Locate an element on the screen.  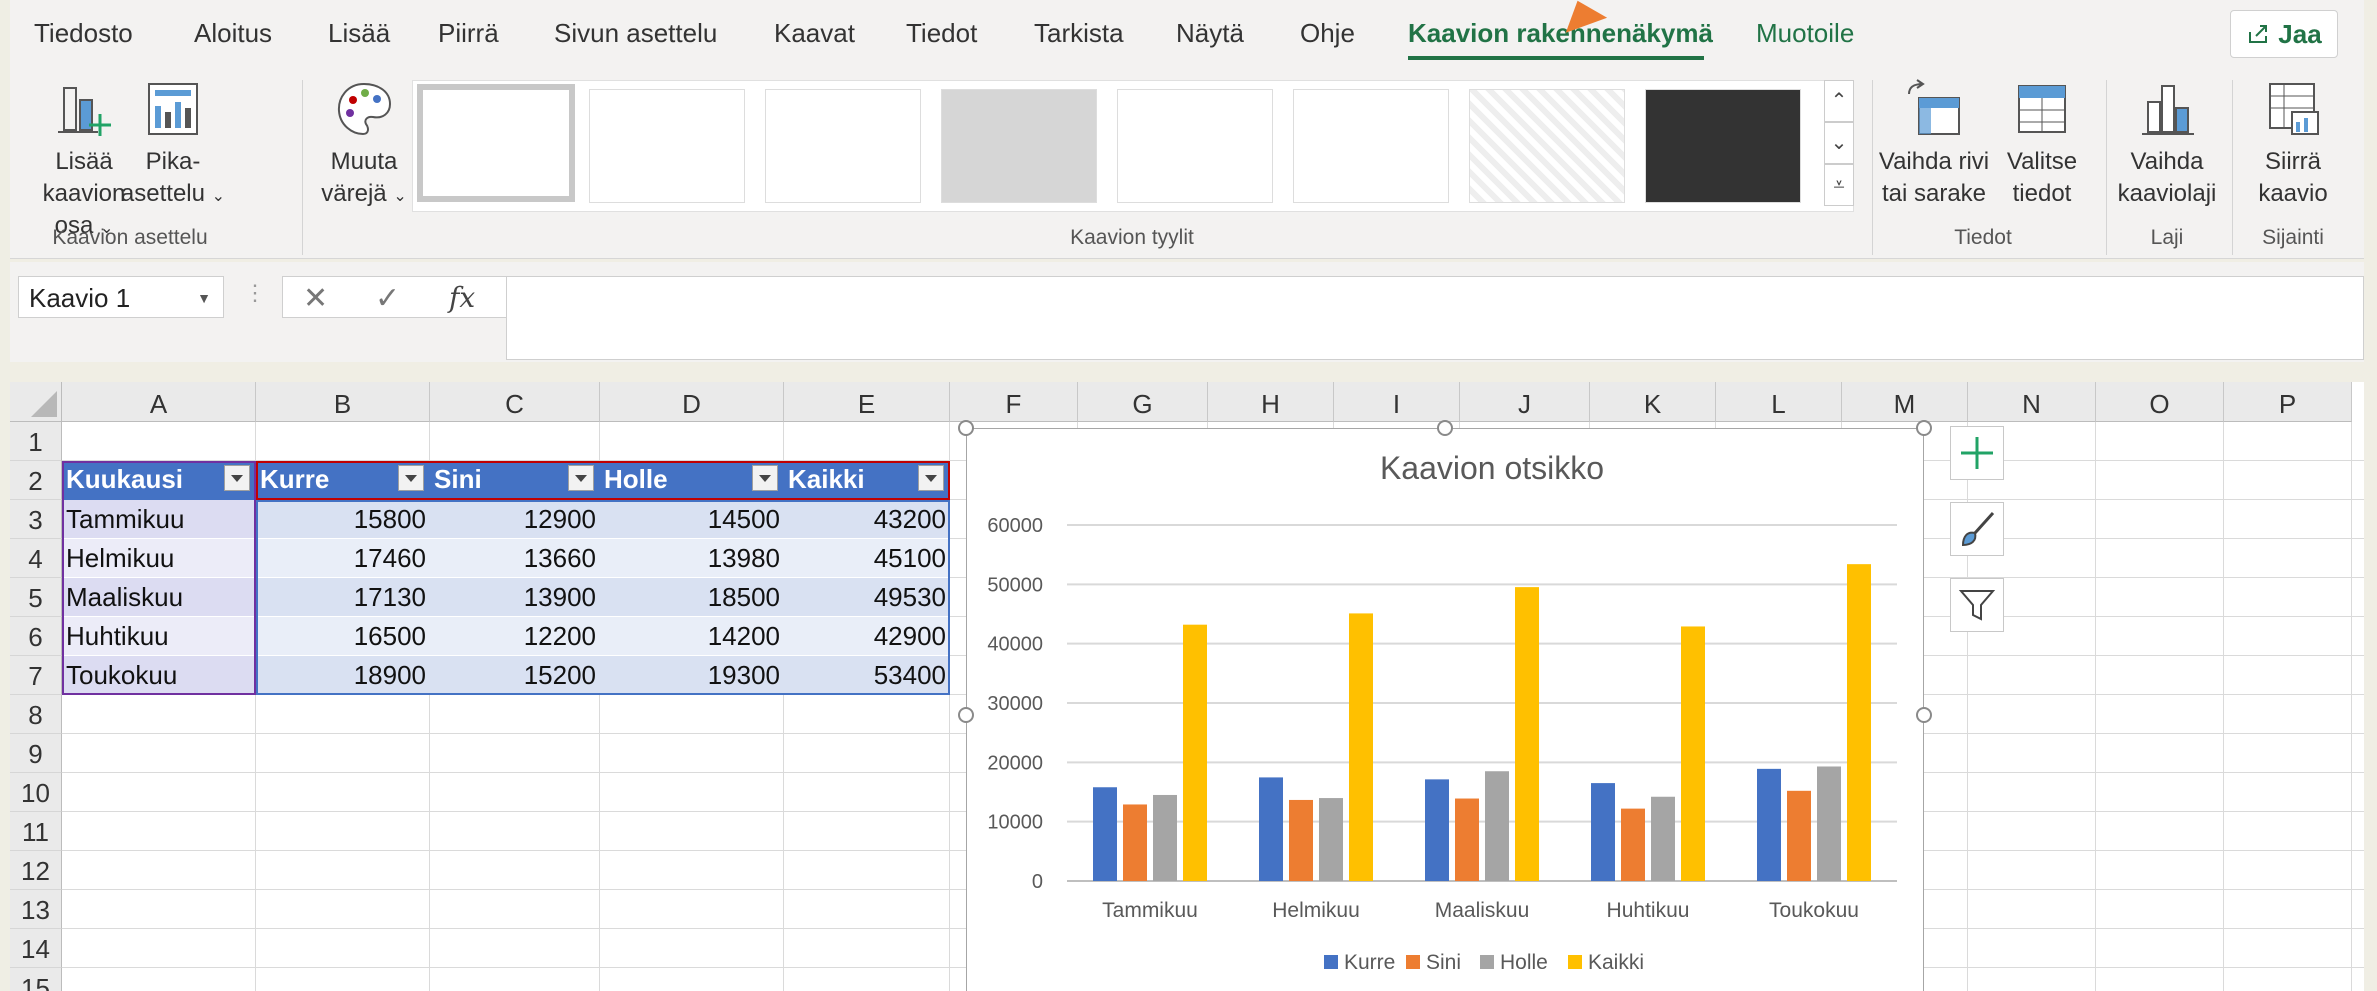
tab-format: Muotoile is located at coordinates (1805, 33).